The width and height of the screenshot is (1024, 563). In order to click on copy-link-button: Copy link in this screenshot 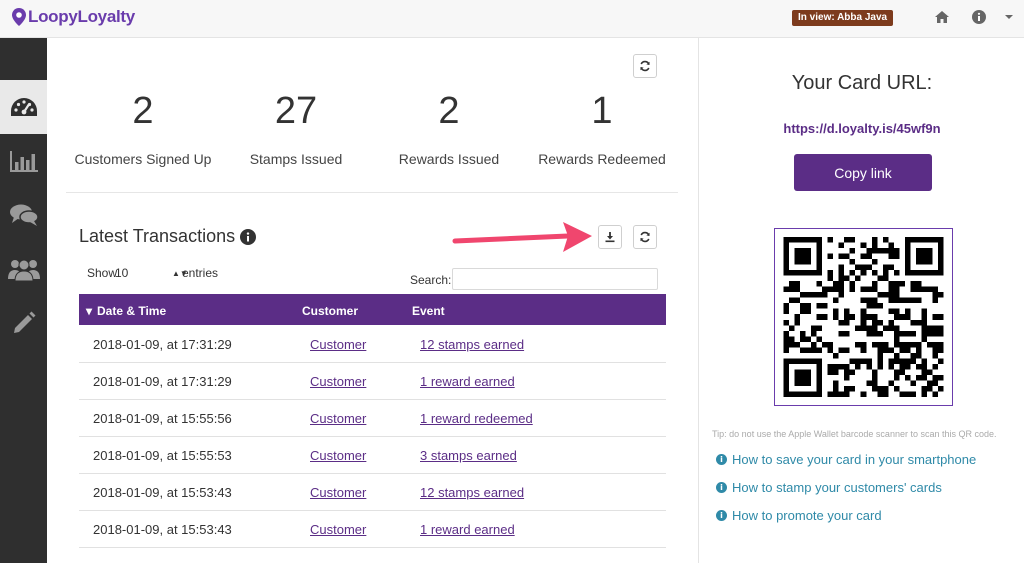, I will do `click(863, 172)`.